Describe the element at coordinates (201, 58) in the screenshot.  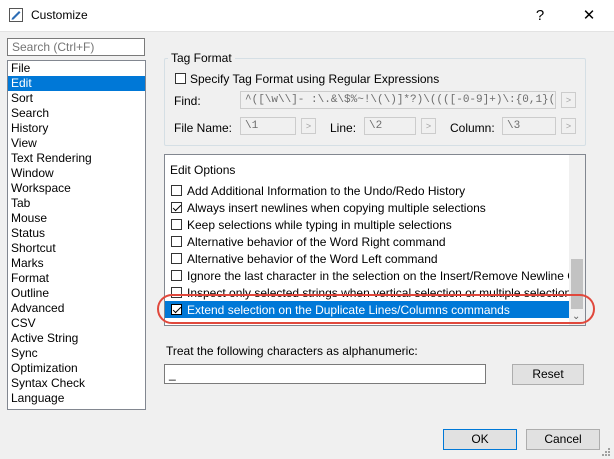
I see `tag-format-title: Tag Format` at that location.